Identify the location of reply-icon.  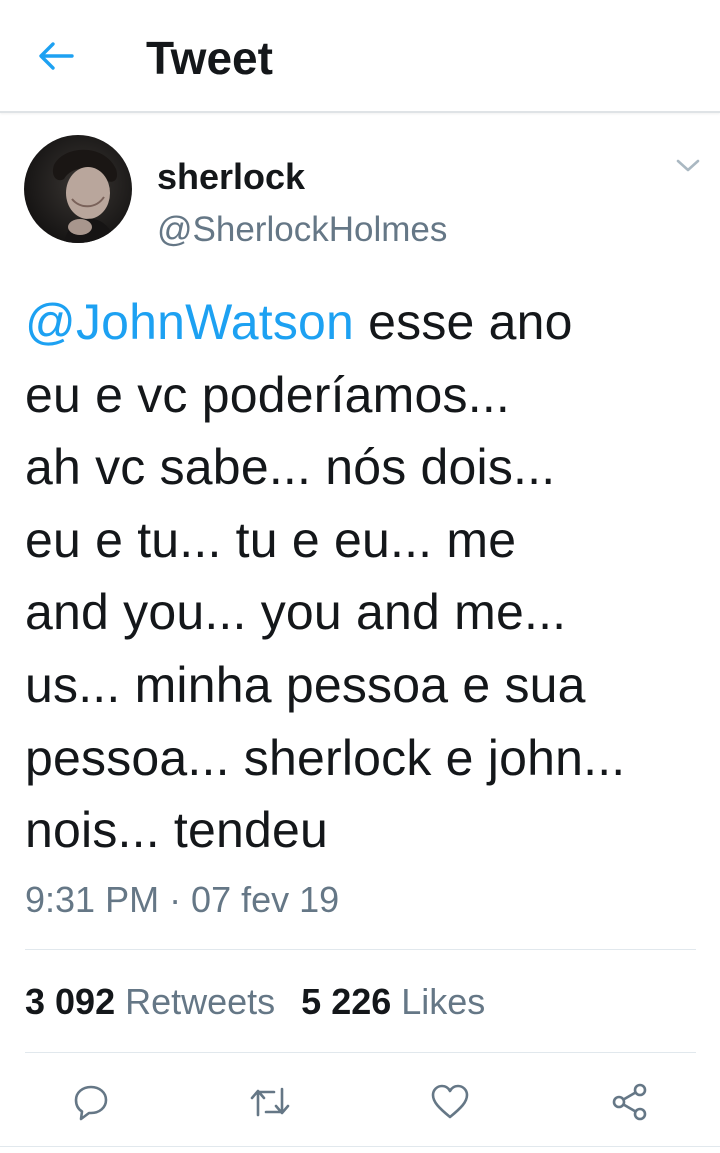
(91, 1103).